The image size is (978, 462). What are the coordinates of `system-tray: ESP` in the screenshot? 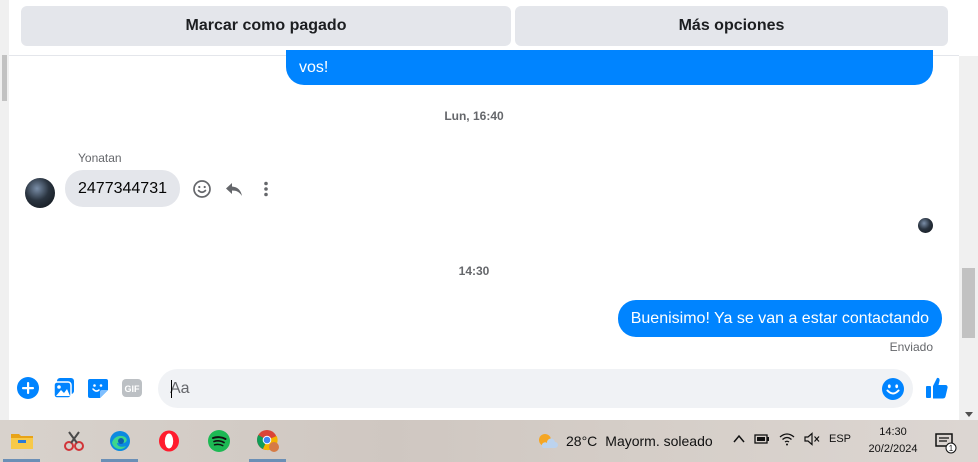 It's located at (792, 439).